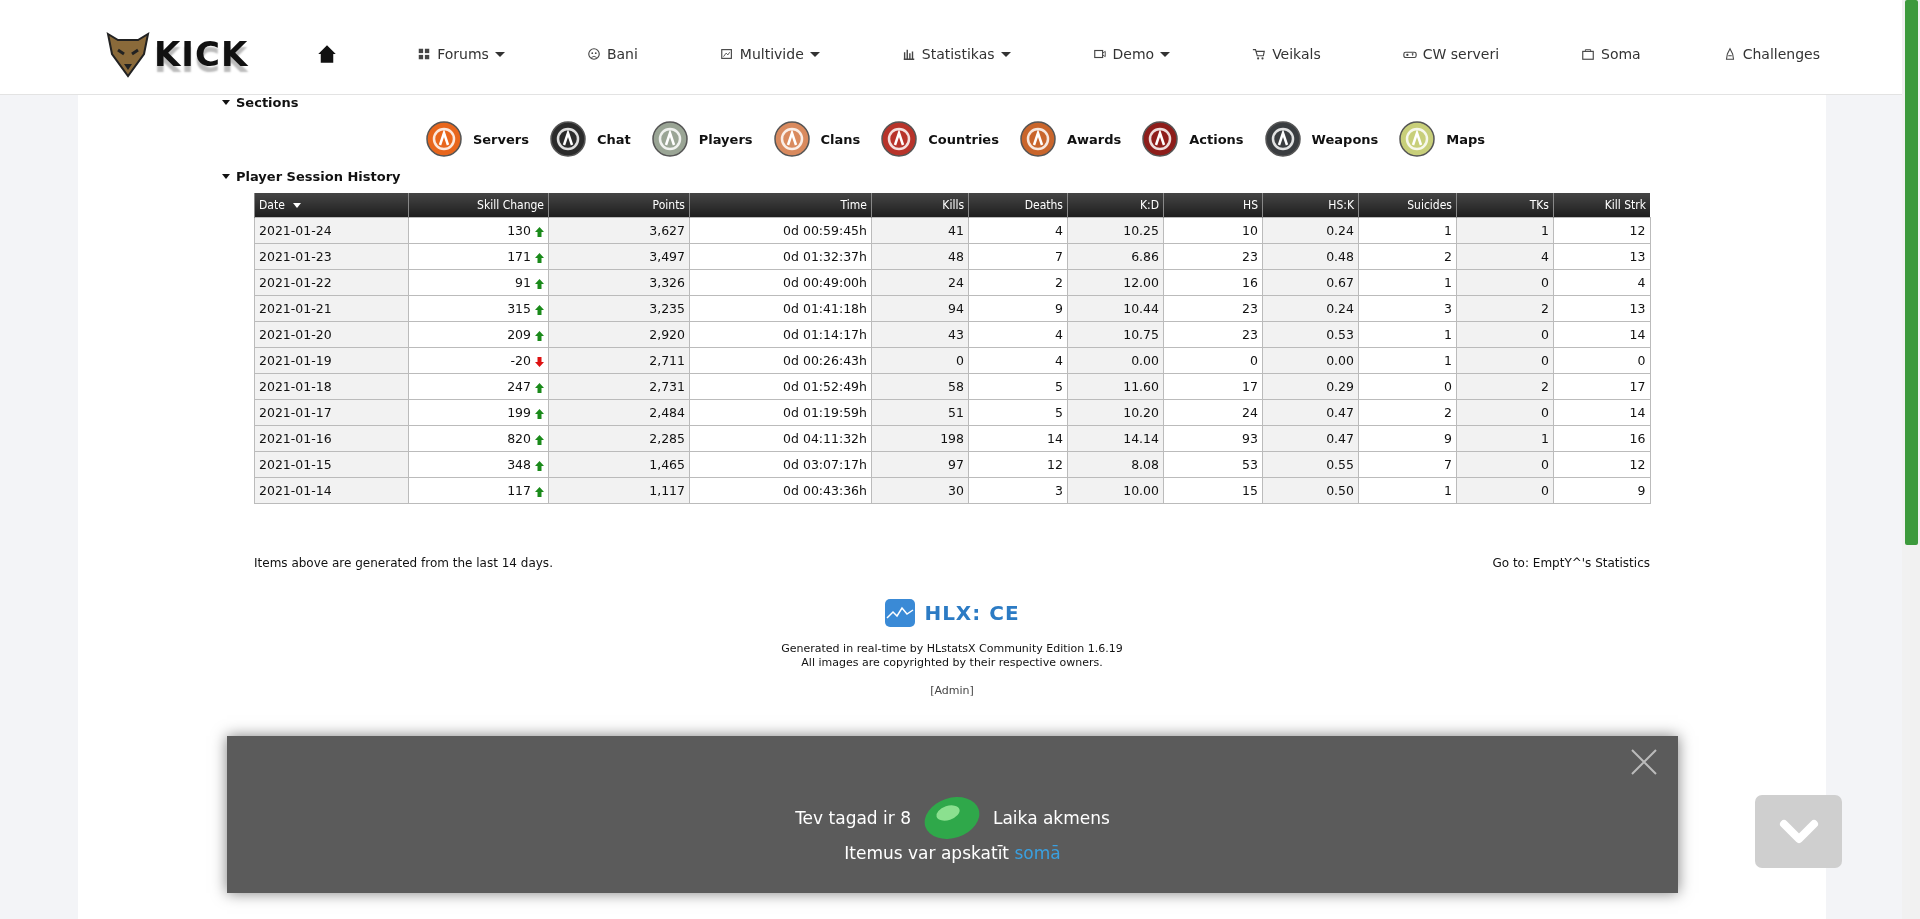 Image resolution: width=1920 pixels, height=919 pixels. Describe the element at coordinates (769, 54) in the screenshot. I see `nav-dropdown: Multivide` at that location.